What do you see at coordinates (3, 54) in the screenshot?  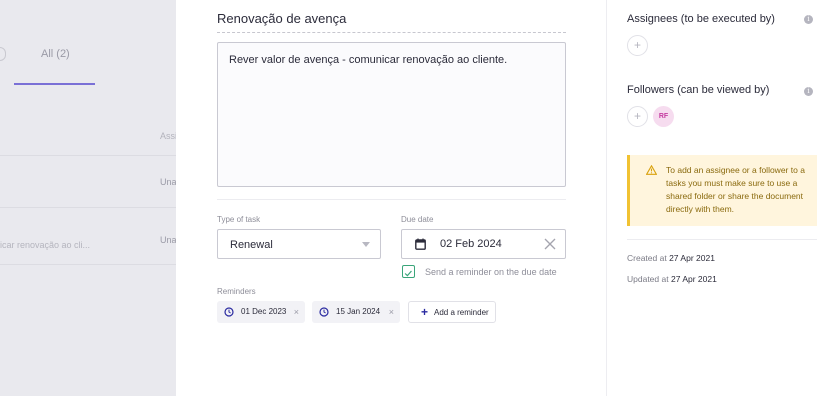 I see `tab-count-badge` at bounding box center [3, 54].